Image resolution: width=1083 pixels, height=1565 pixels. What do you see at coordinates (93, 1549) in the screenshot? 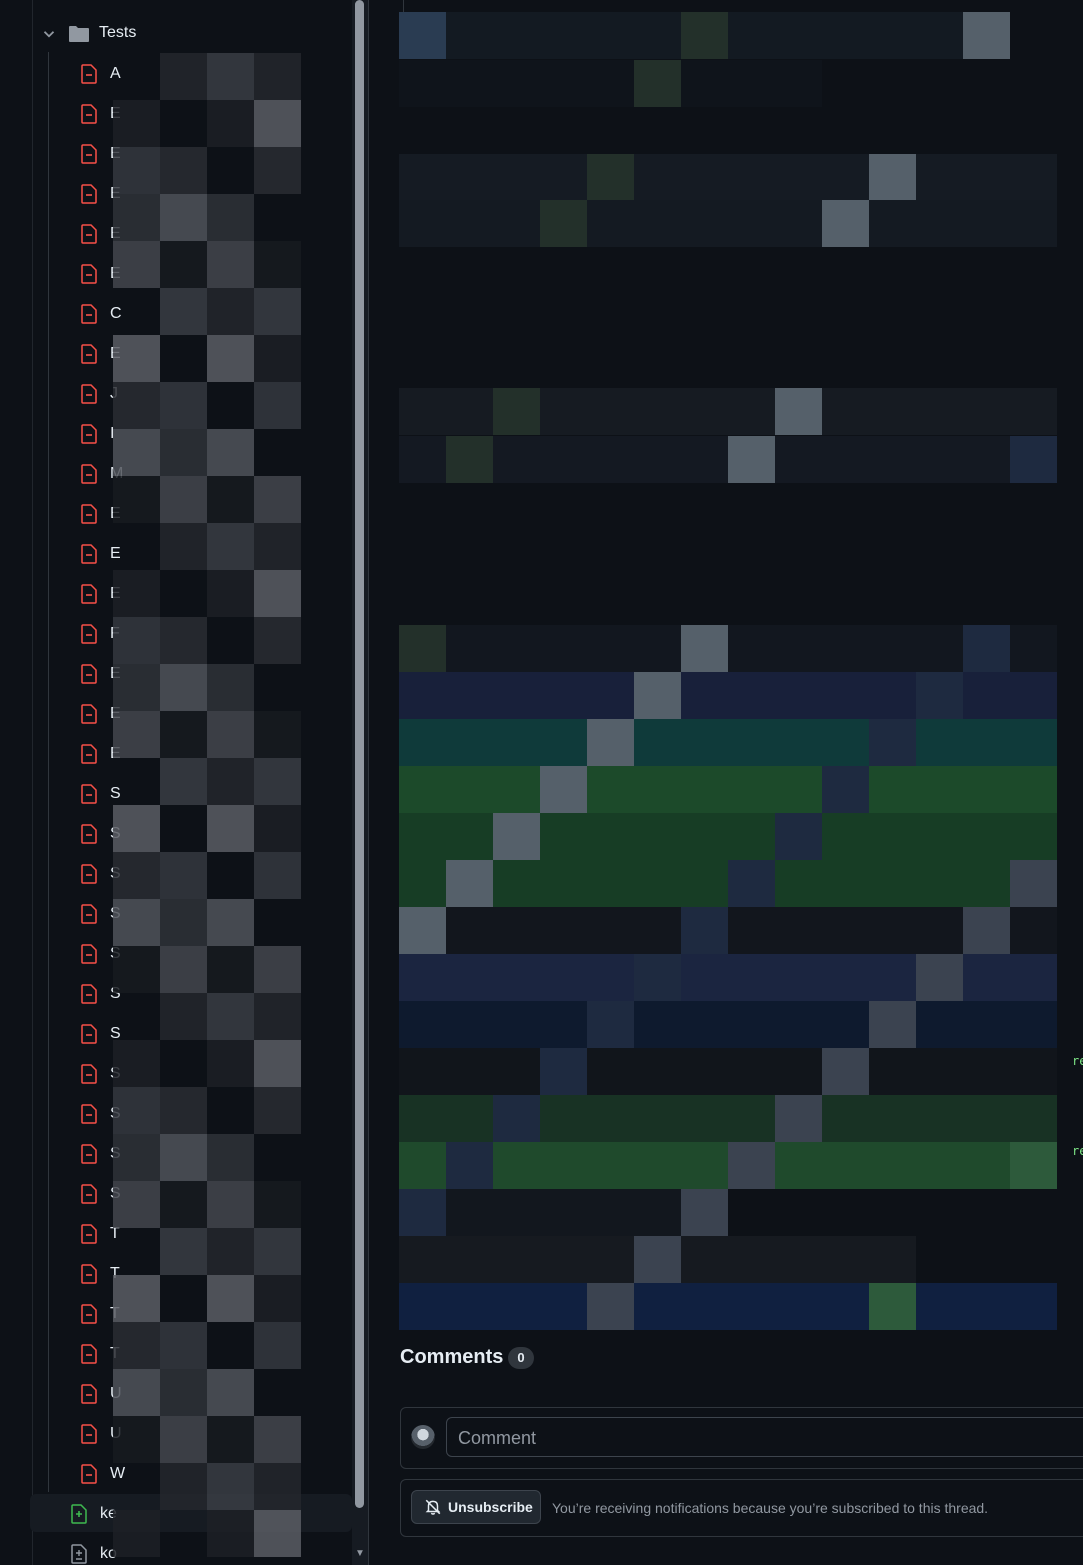
I see `file-row: ko` at bounding box center [93, 1549].